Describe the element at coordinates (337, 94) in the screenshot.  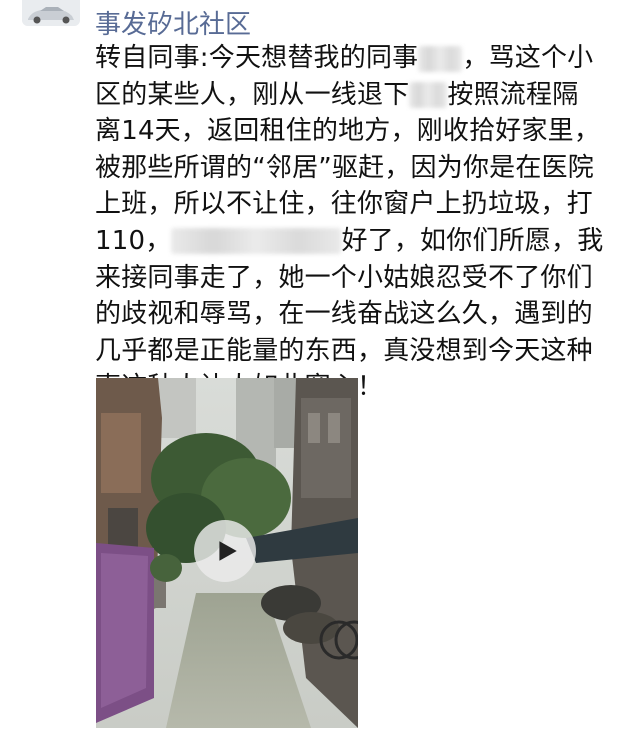
I see `post-line-2: 区的某些人，刚从一线退下 按照流程隔` at that location.